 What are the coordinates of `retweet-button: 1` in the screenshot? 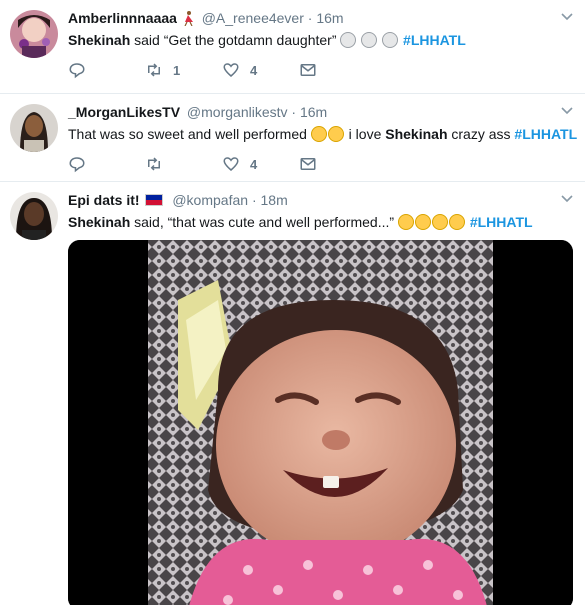 It's located at (183, 70).